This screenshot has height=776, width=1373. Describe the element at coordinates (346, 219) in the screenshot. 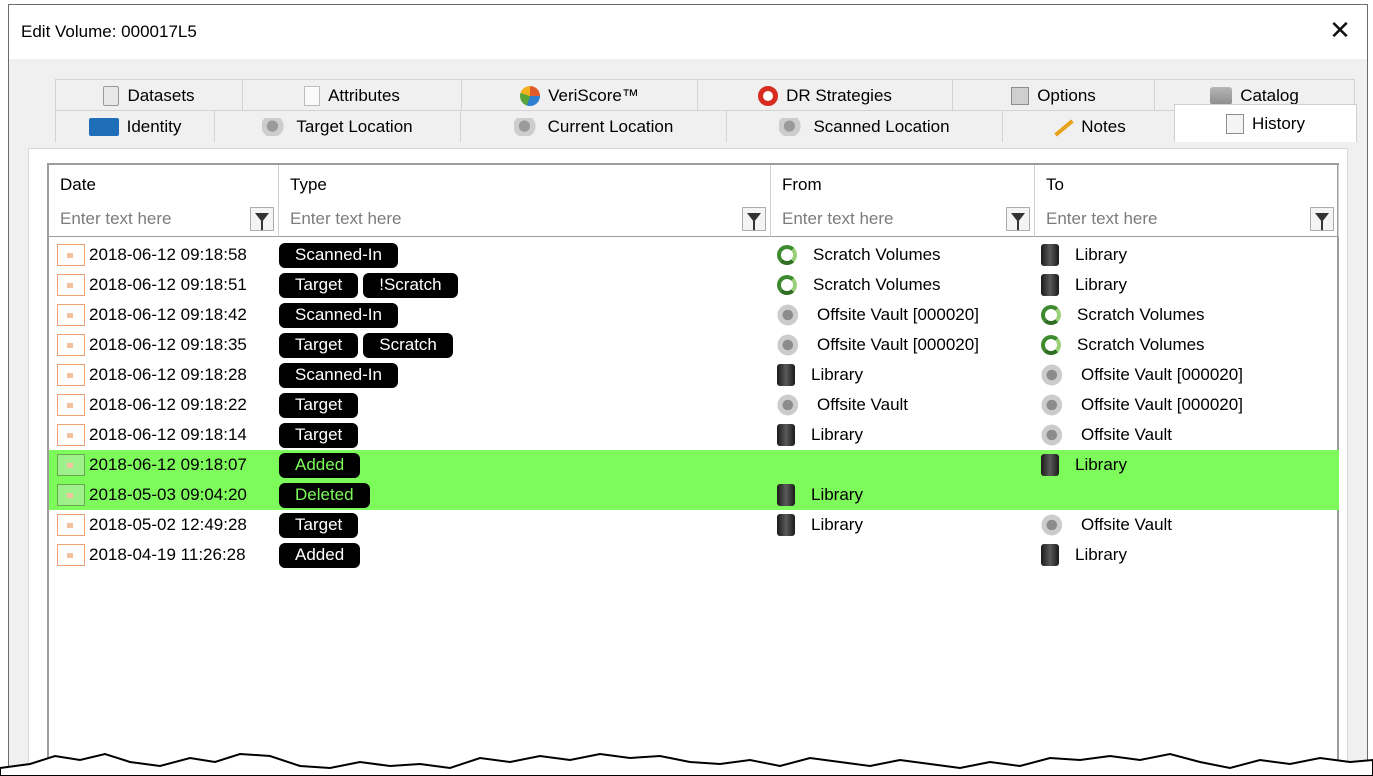

I see `filter-input-type: Enter text here` at that location.